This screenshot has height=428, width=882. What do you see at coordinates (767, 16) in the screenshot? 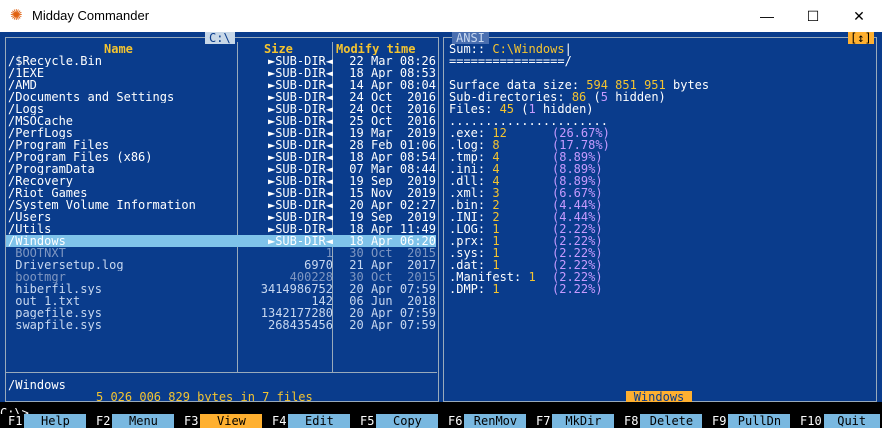
I see `minimize-button: —` at bounding box center [767, 16].